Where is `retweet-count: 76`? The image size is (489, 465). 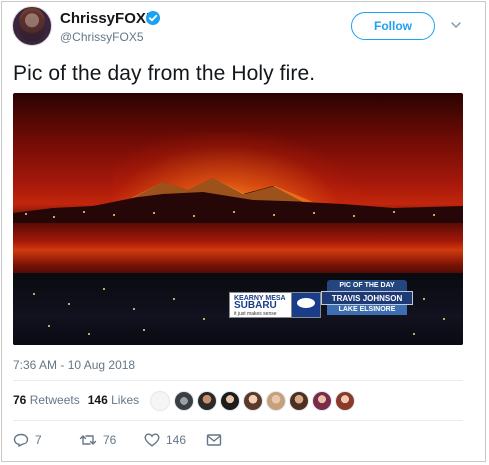
retweet-count: 76 is located at coordinates (110, 440).